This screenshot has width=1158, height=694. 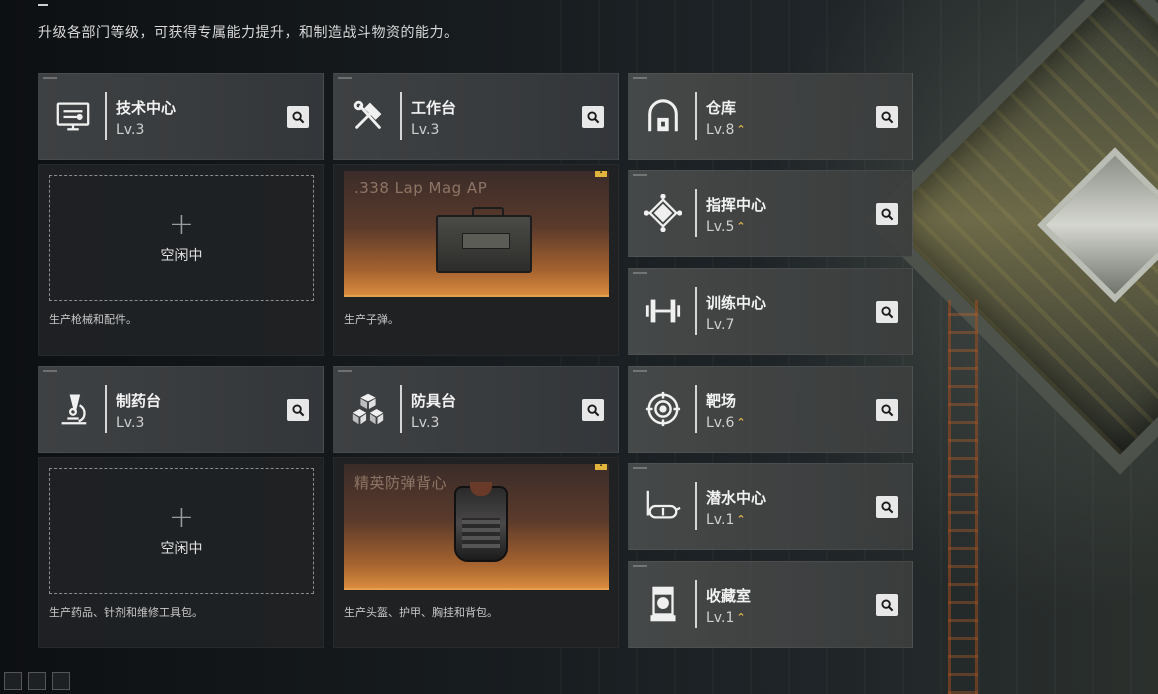 I want to click on department-collection-header: 收藏室 Lv.1 ⌃, so click(x=770, y=604).